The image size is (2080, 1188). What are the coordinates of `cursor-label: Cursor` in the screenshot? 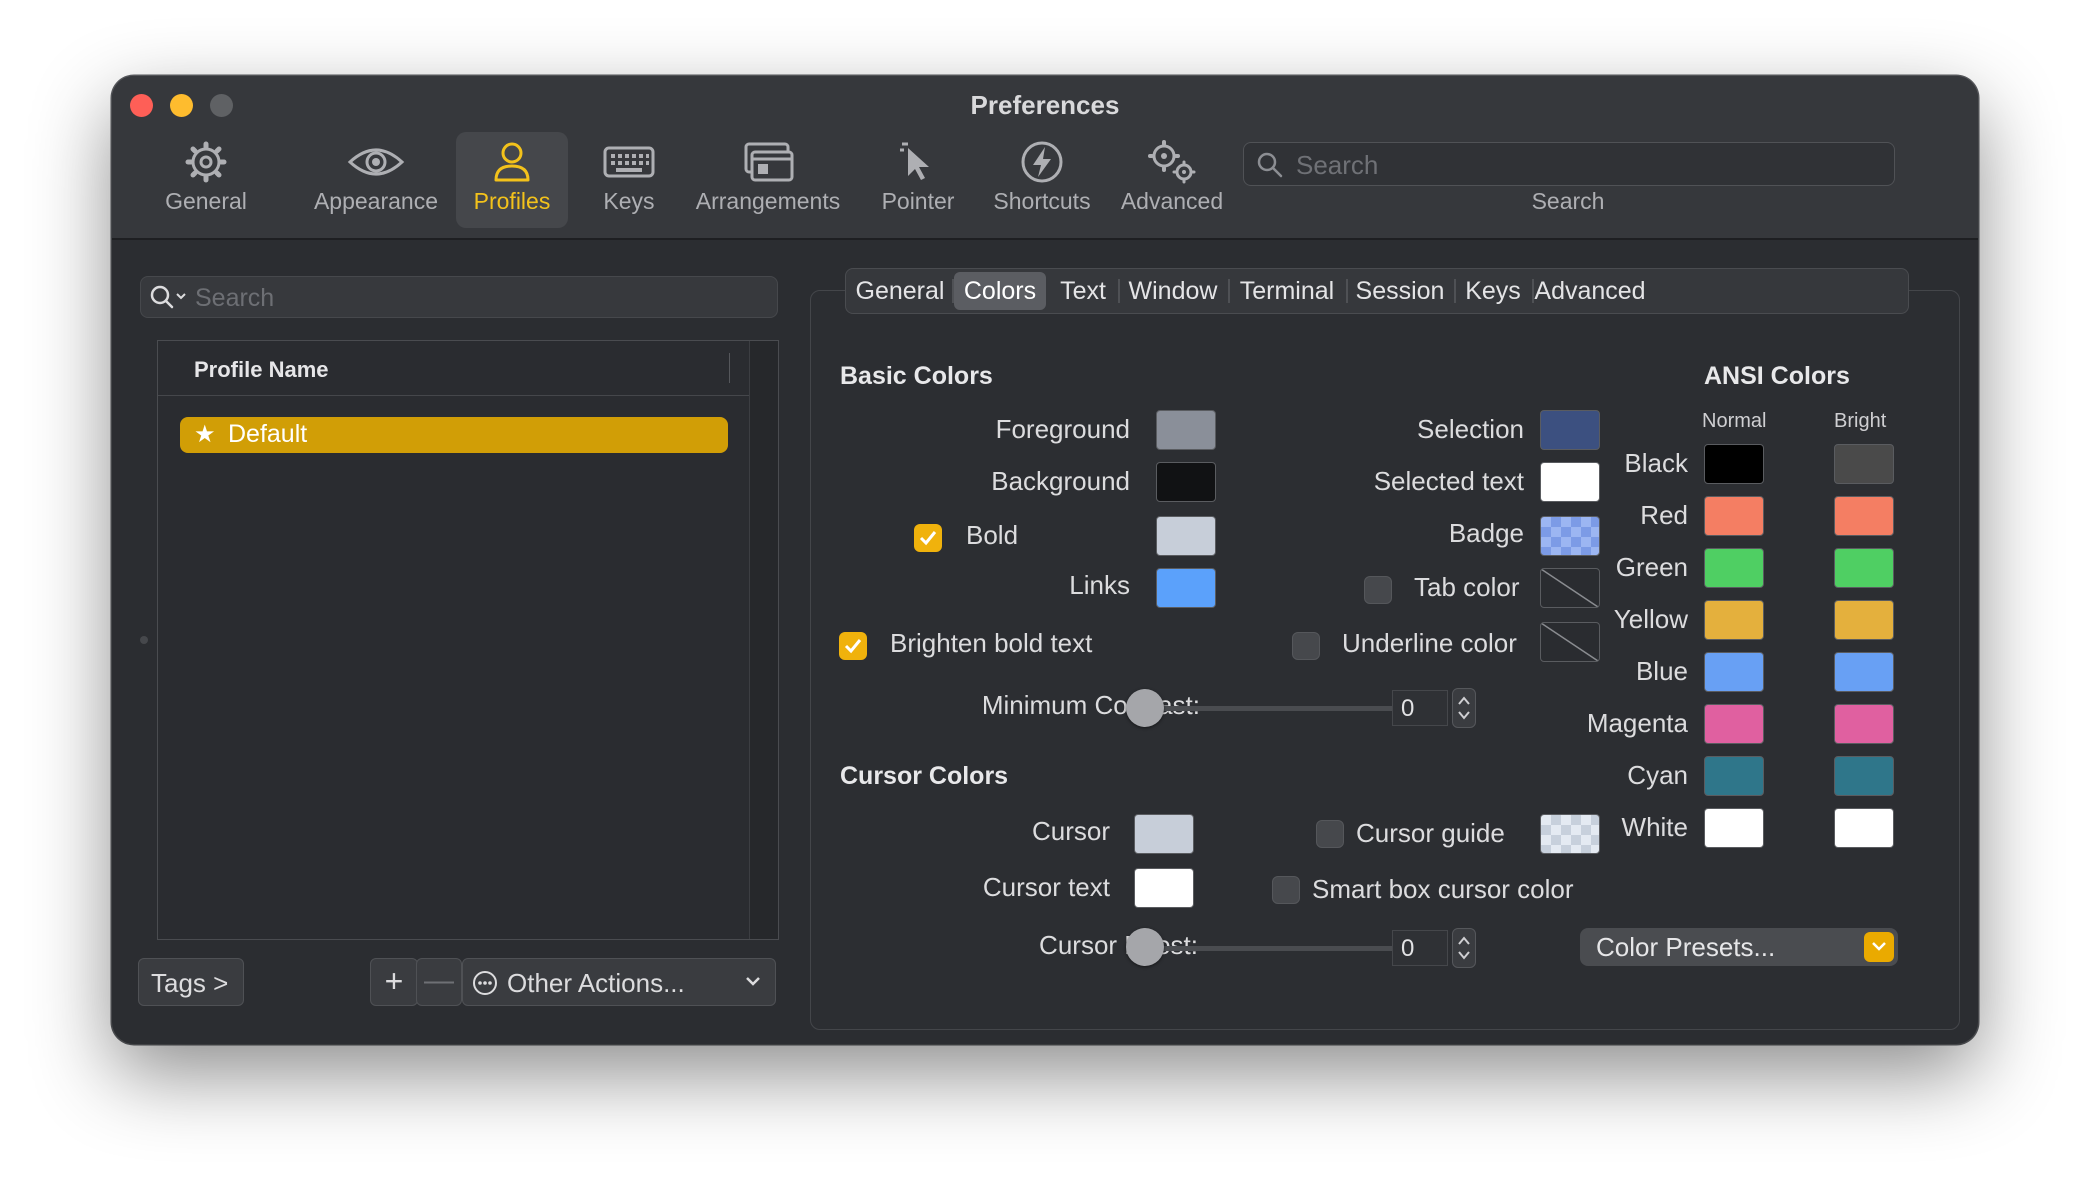 It's located at (1070, 831).